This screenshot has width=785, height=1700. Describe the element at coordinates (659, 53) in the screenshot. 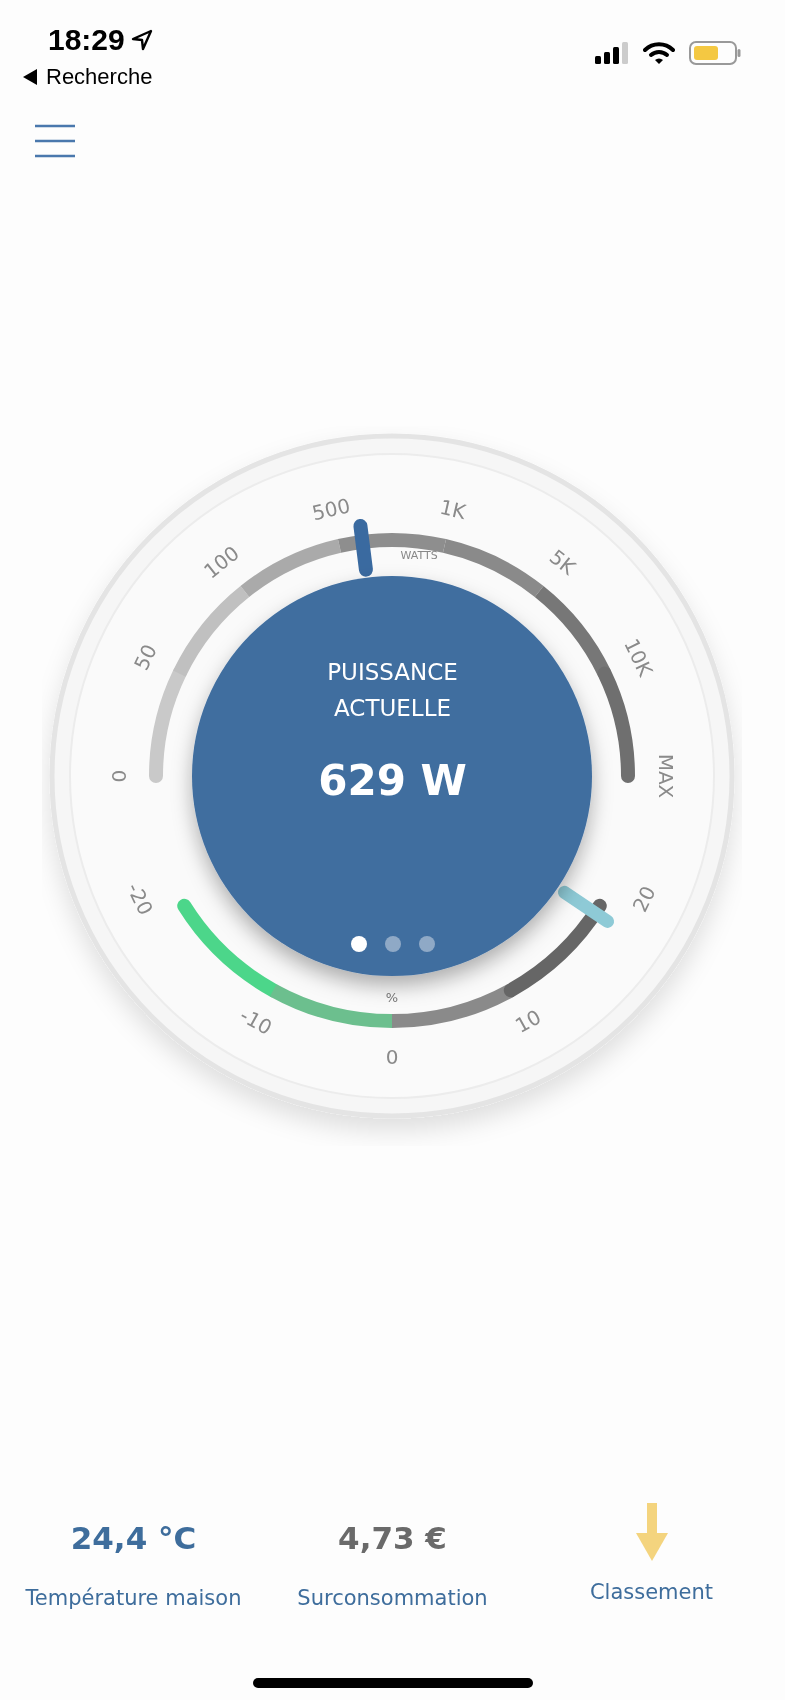

I see `wifi-icon` at that location.